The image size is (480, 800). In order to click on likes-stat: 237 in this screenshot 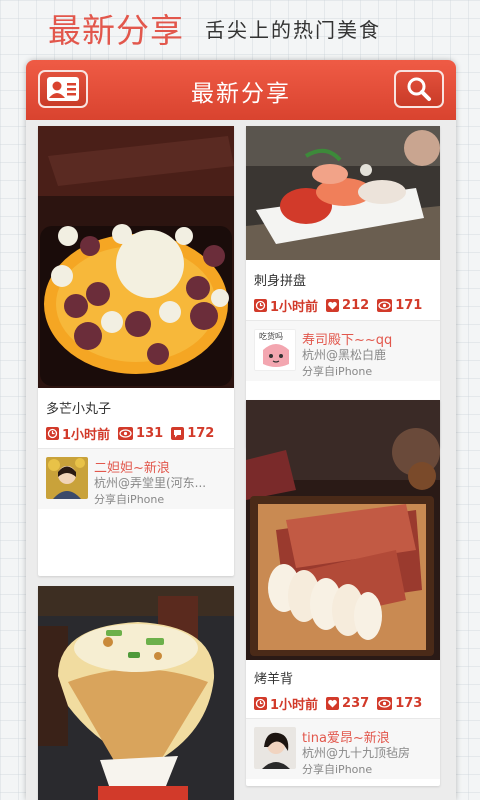, I will do `click(347, 703)`.